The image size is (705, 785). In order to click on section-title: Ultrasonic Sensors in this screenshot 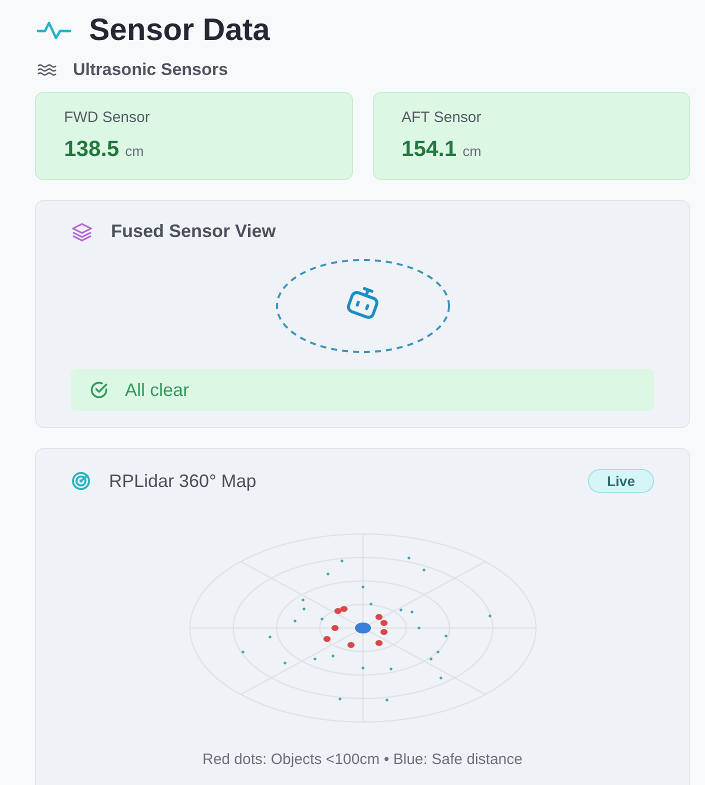, I will do `click(150, 70)`.